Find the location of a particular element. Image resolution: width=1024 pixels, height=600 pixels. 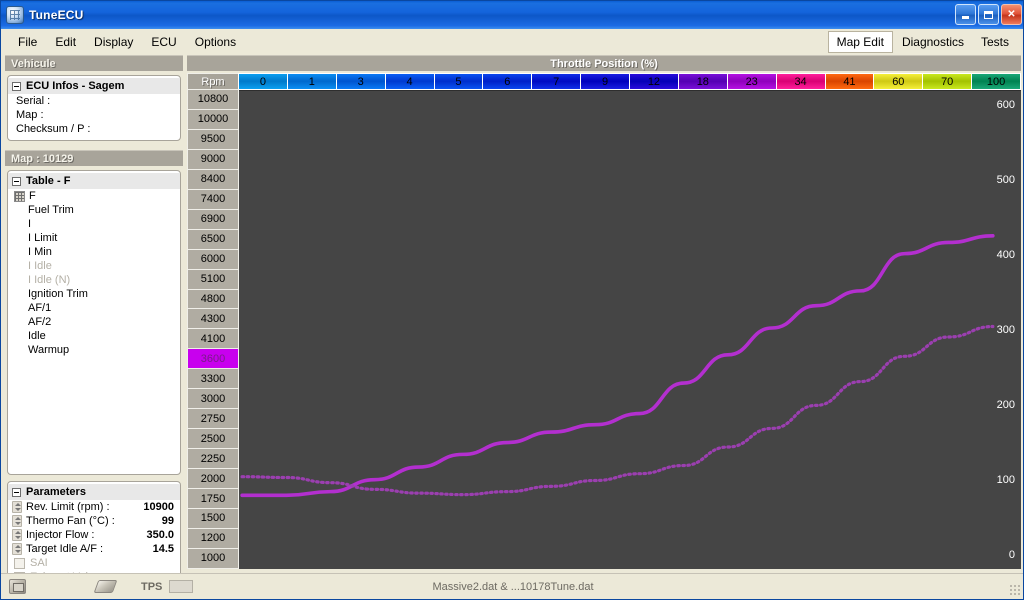

tree-item-ignition-trim: Ignition Trim is located at coordinates (94, 294).